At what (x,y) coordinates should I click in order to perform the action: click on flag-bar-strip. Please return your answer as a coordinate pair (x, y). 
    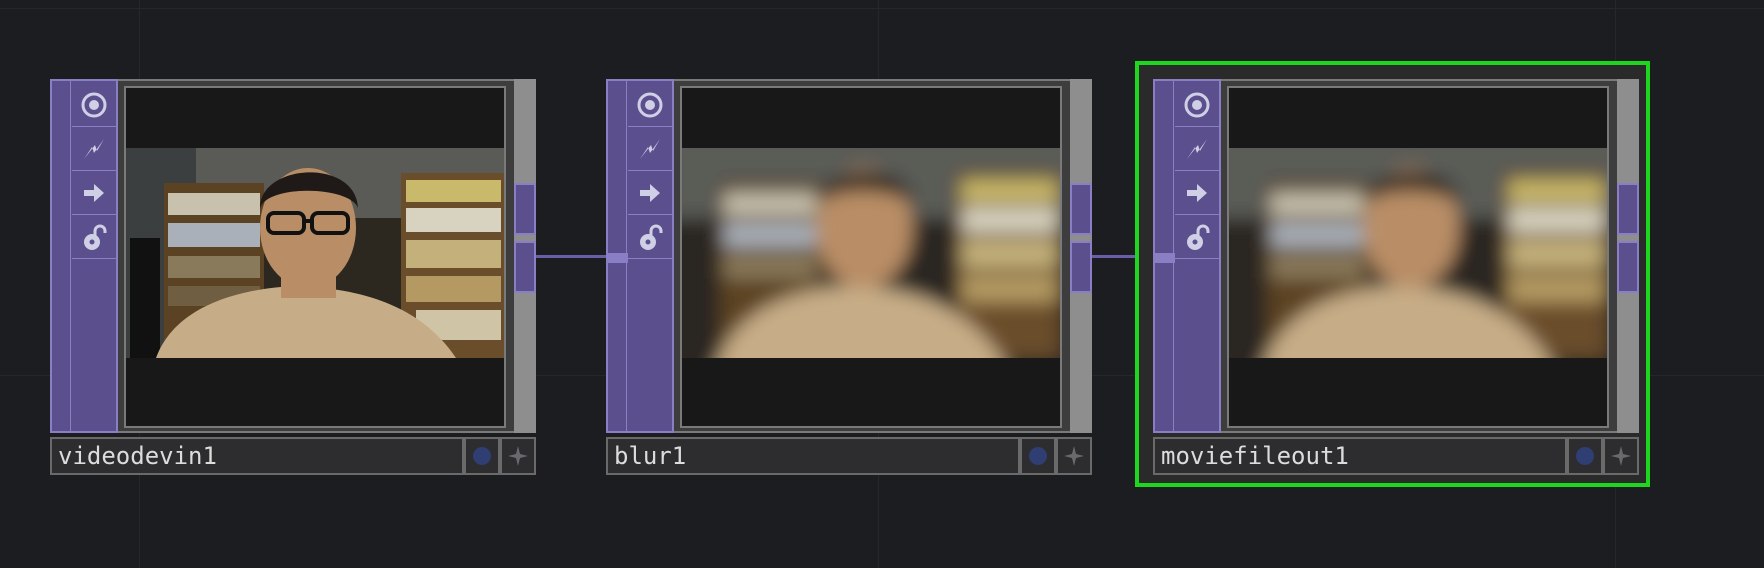
    Looking at the image, I should click on (70, 256).